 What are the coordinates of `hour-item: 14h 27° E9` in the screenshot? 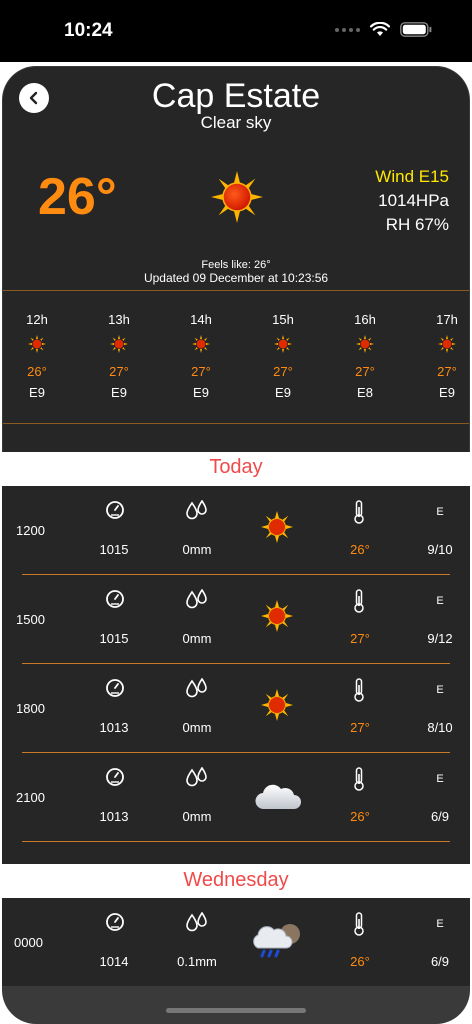 It's located at (201, 354).